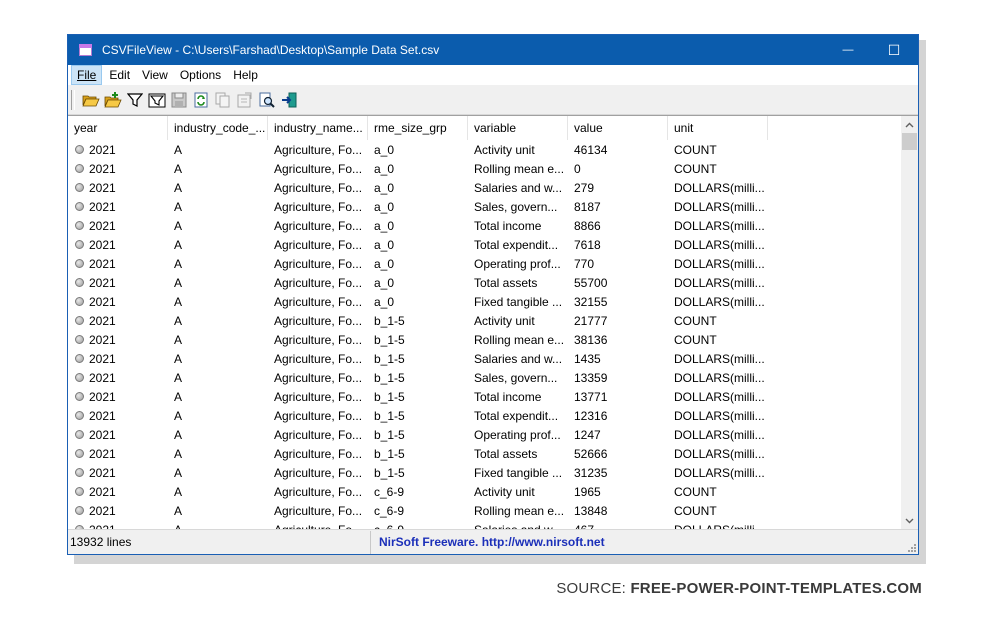 Image resolution: width=988 pixels, height=623 pixels. I want to click on open-add-button, so click(113, 100).